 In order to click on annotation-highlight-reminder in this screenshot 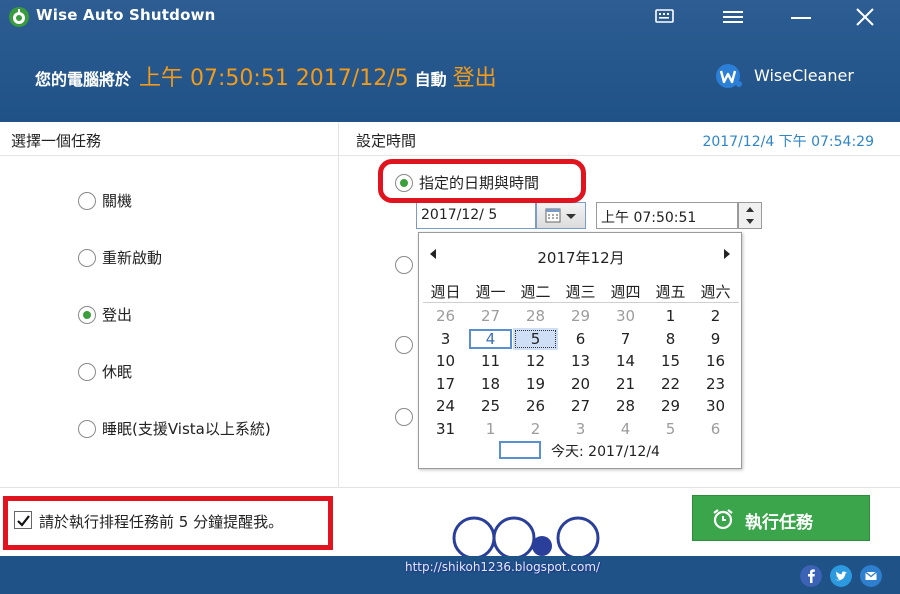, I will do `click(168, 523)`.